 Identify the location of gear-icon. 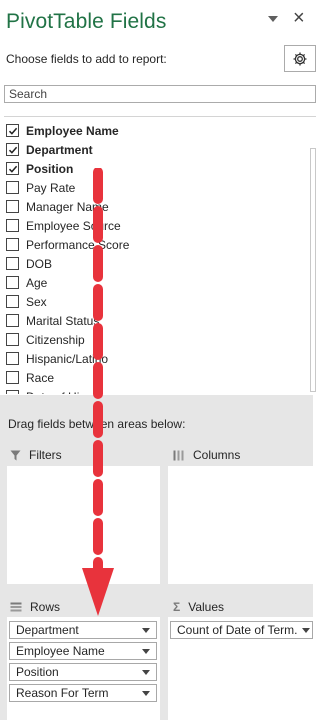
(300, 58).